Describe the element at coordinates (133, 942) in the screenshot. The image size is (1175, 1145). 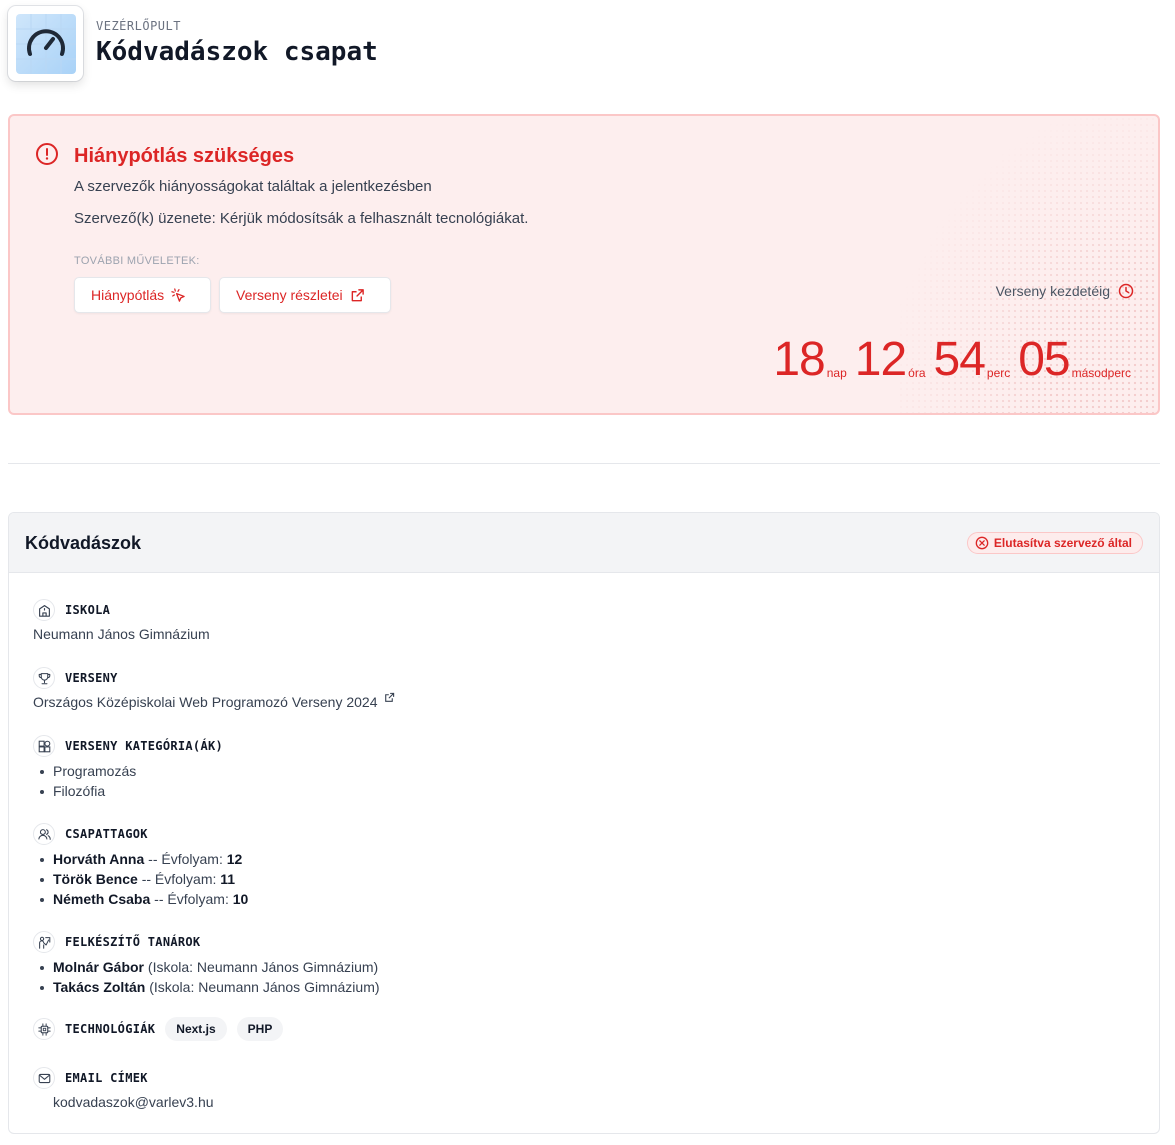
I see `teachers-label: FELKÉSZÍTŐ TANÁROK` at that location.